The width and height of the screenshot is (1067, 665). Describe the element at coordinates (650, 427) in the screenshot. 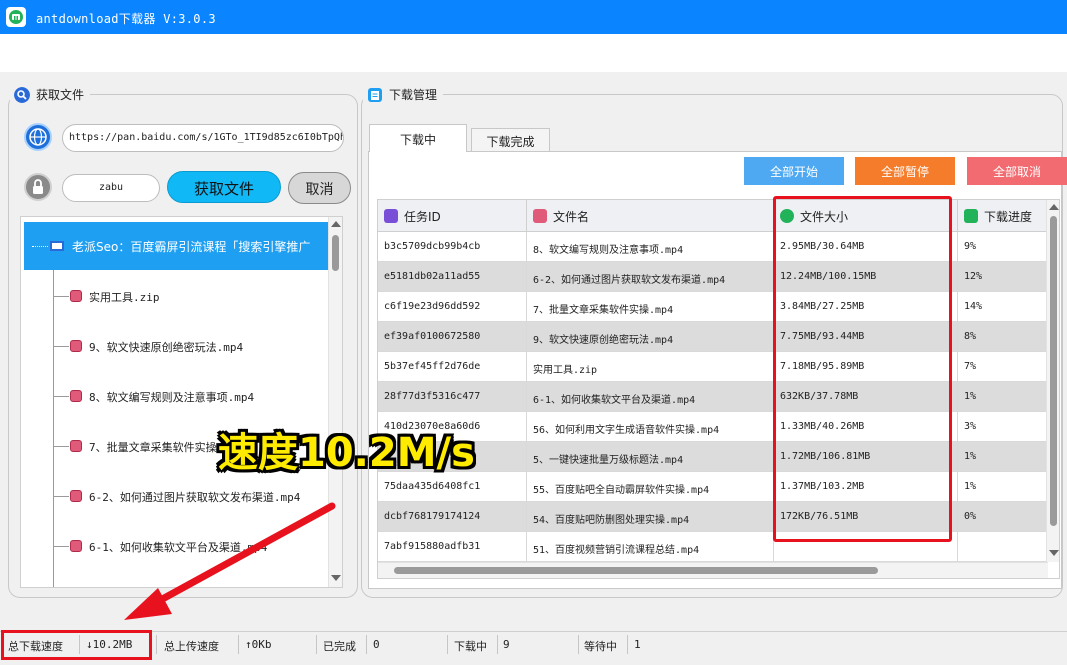

I see `filename-cell: 56、如何利用文字生成语音软件实操.mp4` at that location.